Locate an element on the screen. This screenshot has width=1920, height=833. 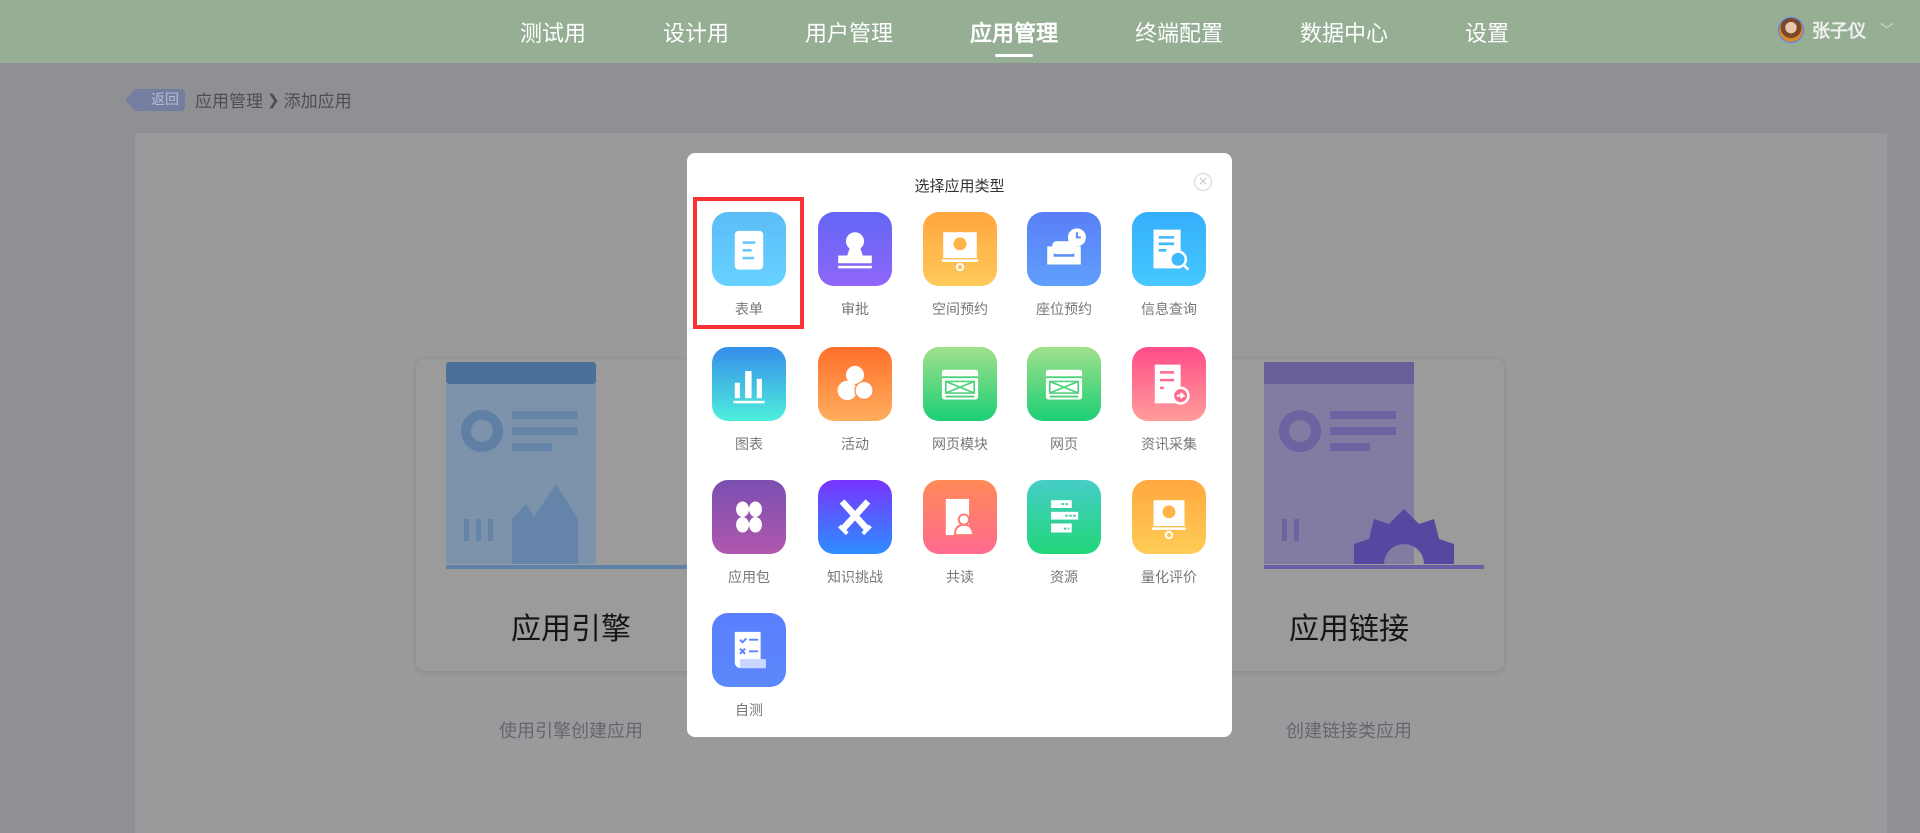
card-subtitle: 创建链接类应用 is located at coordinates (1349, 731).